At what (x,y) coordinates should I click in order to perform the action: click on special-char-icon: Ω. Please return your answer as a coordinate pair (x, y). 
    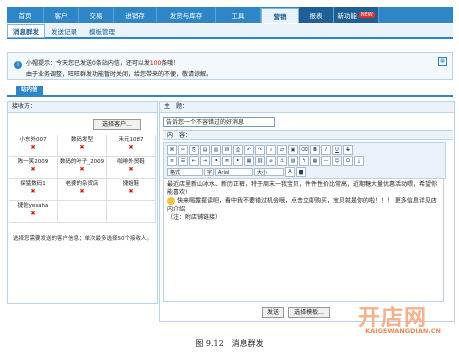
    Looking at the image, I should click on (348, 160).